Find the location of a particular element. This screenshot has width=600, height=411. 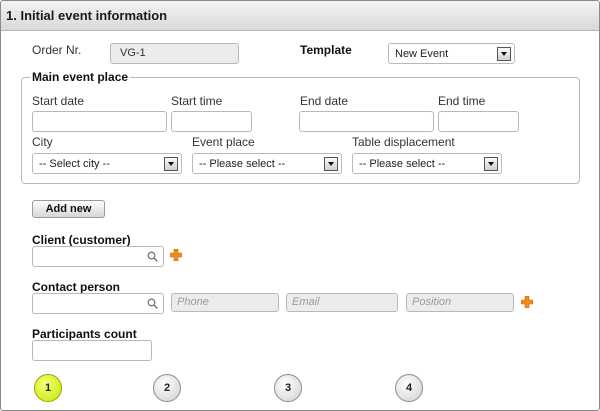

phone-placeholder: Phone is located at coordinates (193, 302).